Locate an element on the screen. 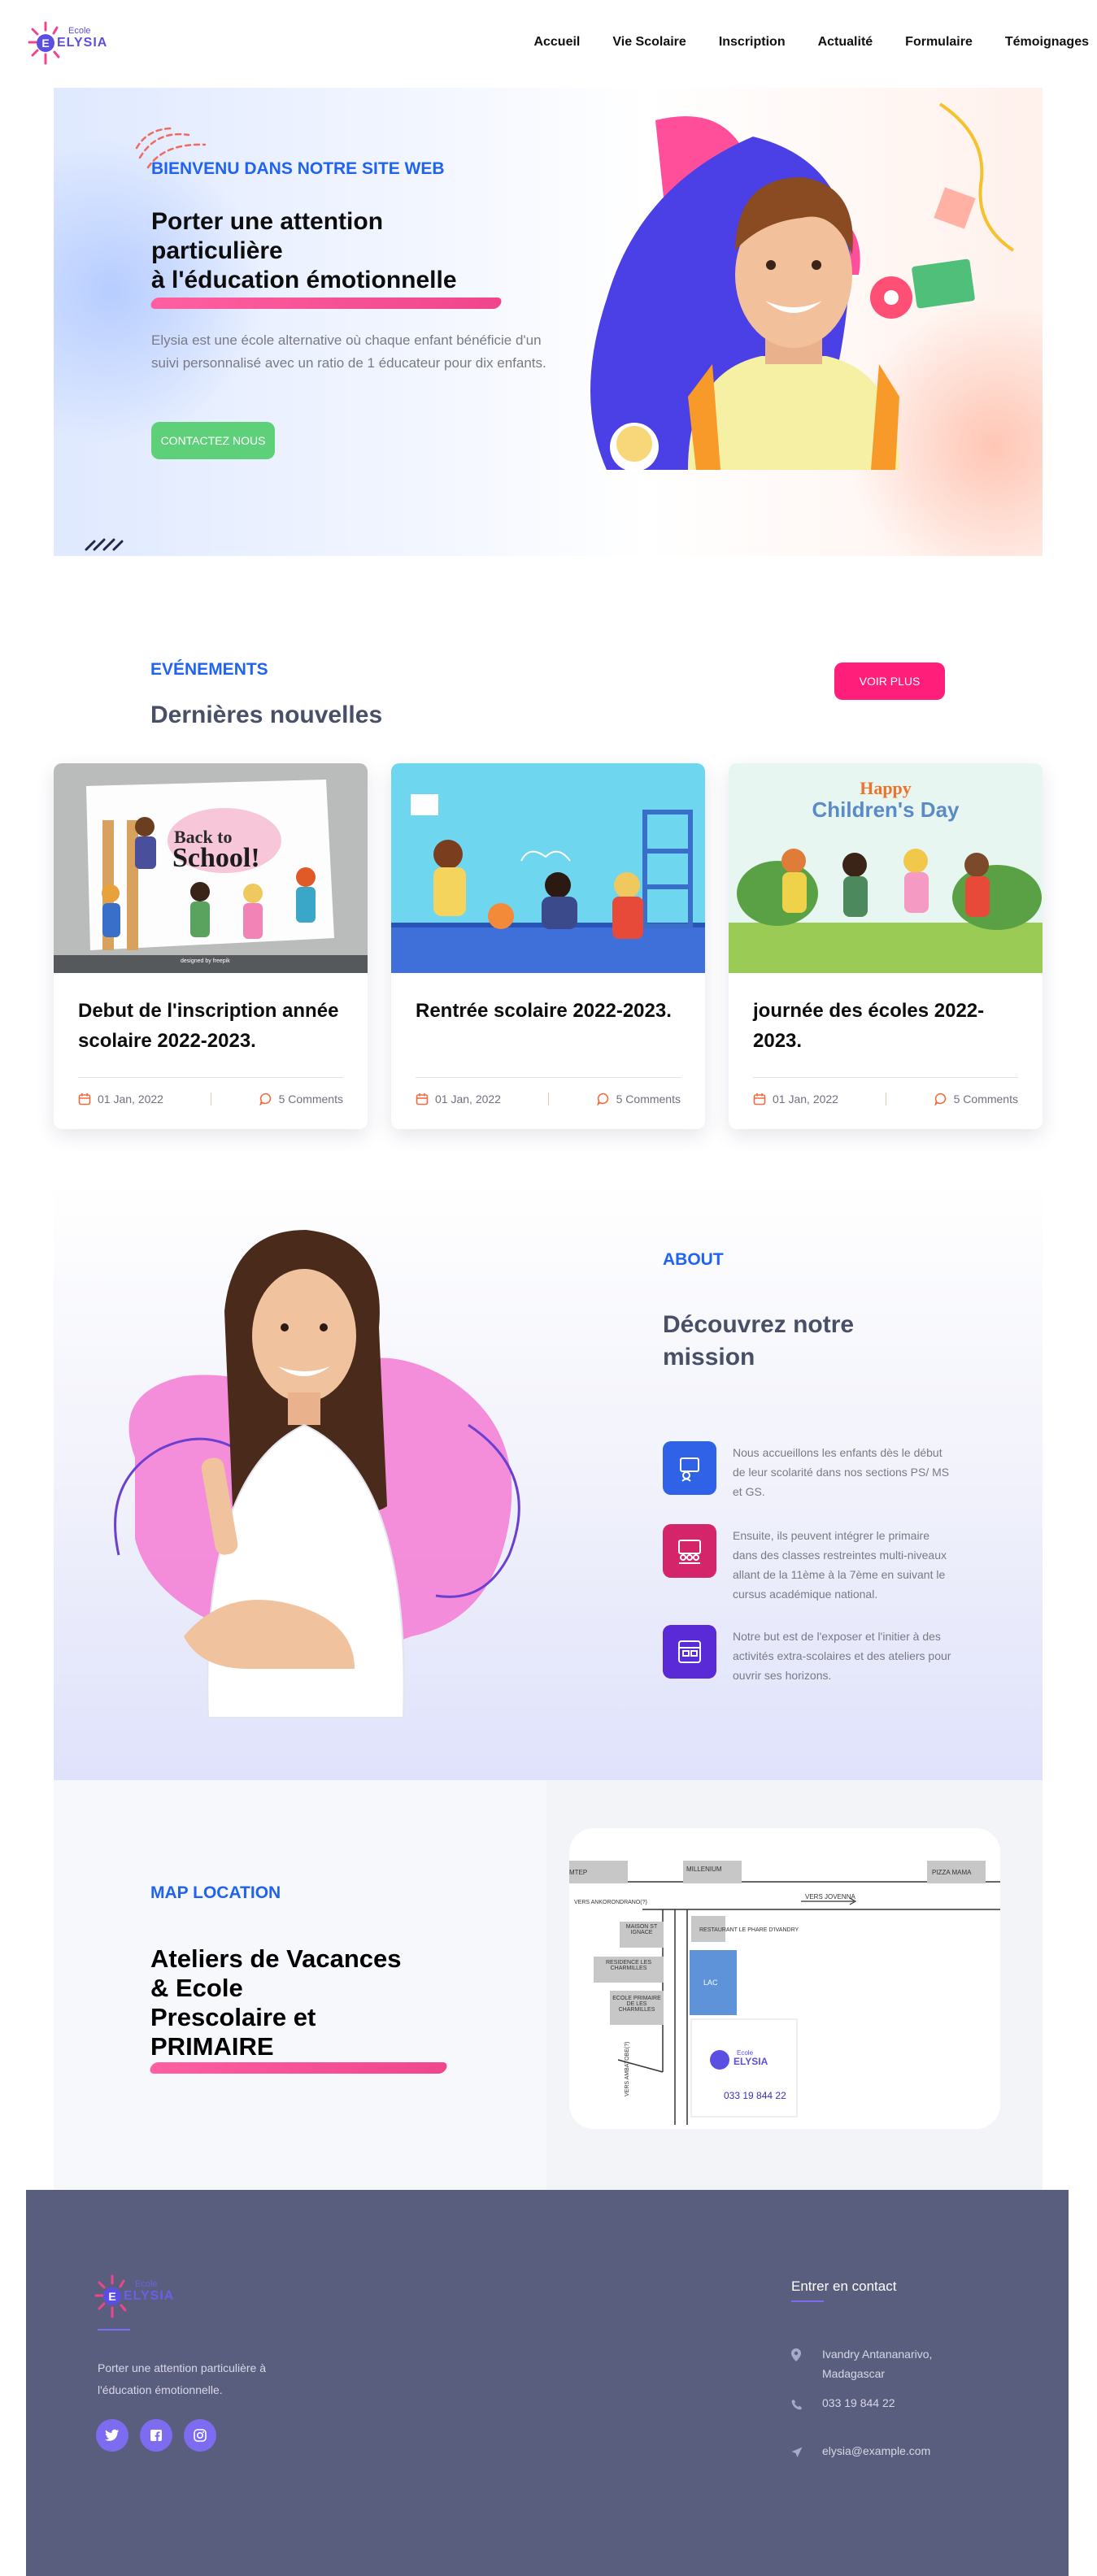 The width and height of the screenshot is (1097, 2576). classroom-icon is located at coordinates (689, 1551).